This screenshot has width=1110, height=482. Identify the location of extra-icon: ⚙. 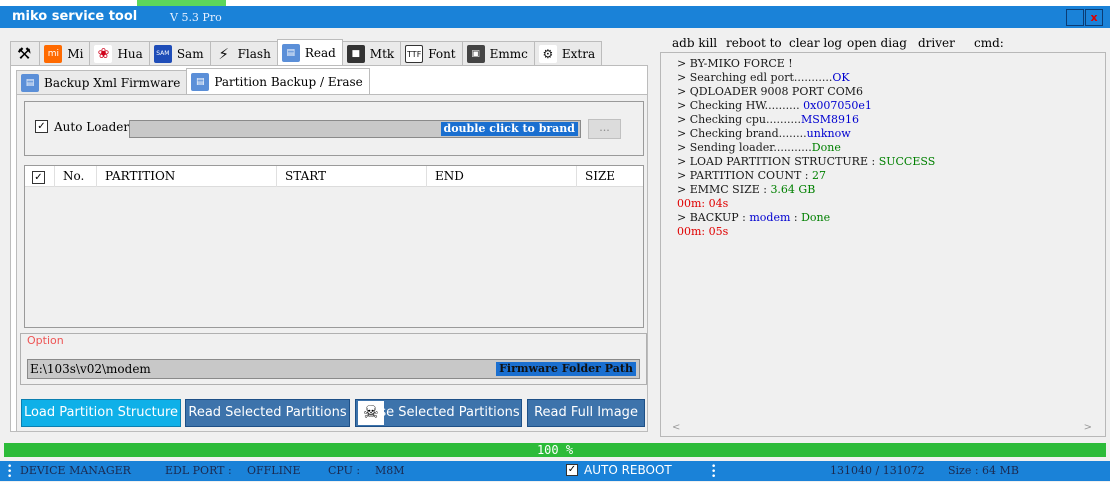
(547, 53).